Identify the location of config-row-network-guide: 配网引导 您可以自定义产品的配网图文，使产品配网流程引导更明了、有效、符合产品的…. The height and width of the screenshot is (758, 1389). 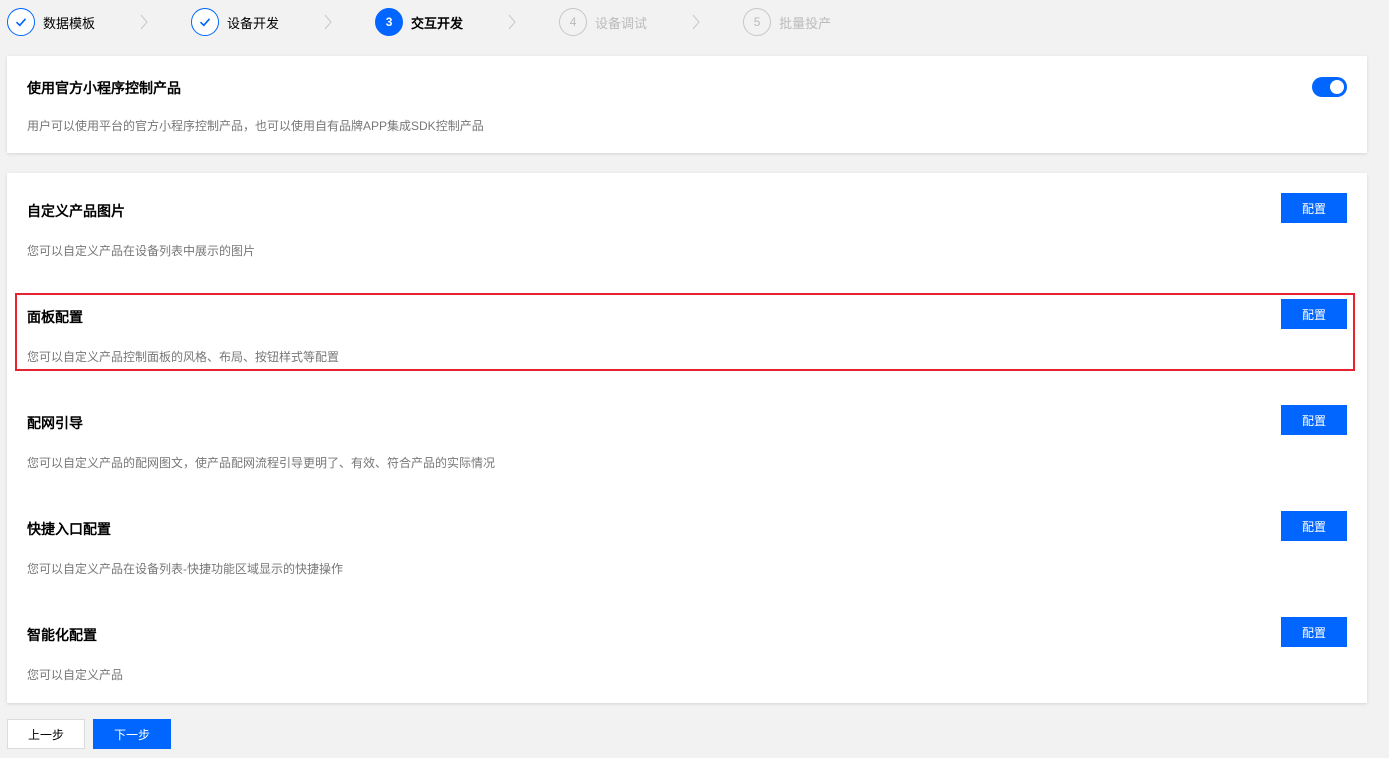
(687, 438).